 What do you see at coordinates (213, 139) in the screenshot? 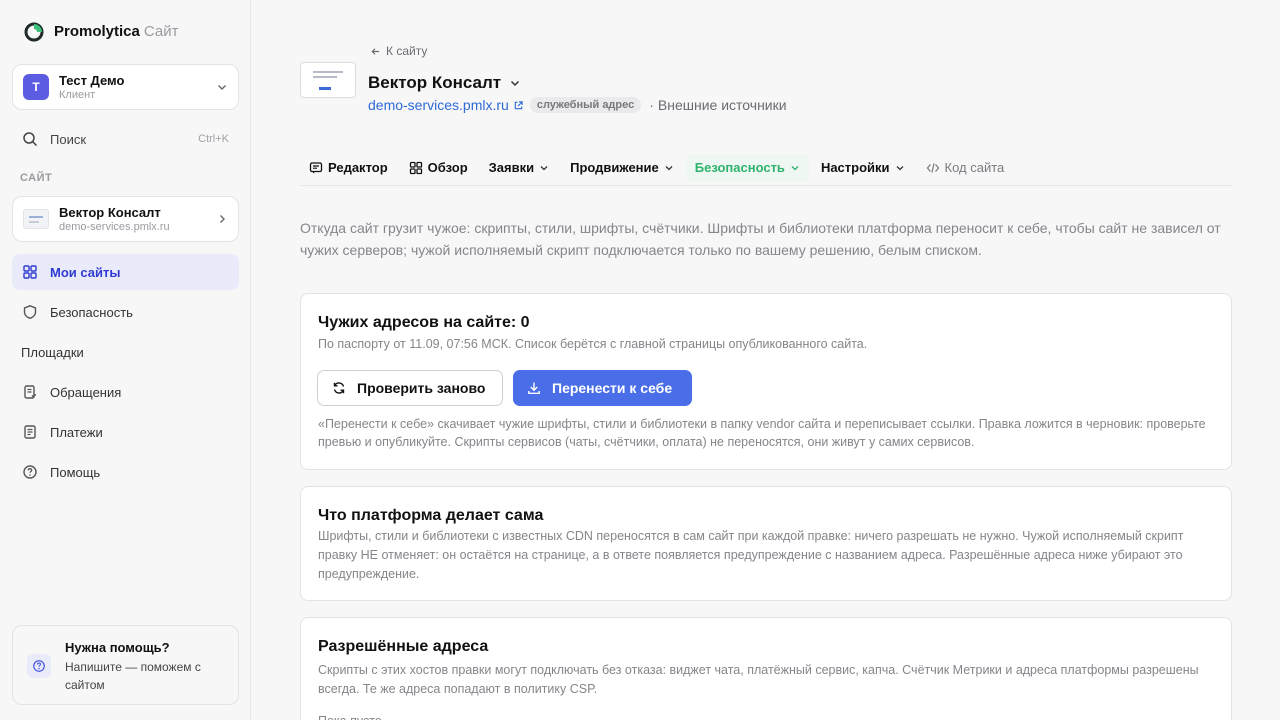
I see `search-shortcut: Ctrl+K` at bounding box center [213, 139].